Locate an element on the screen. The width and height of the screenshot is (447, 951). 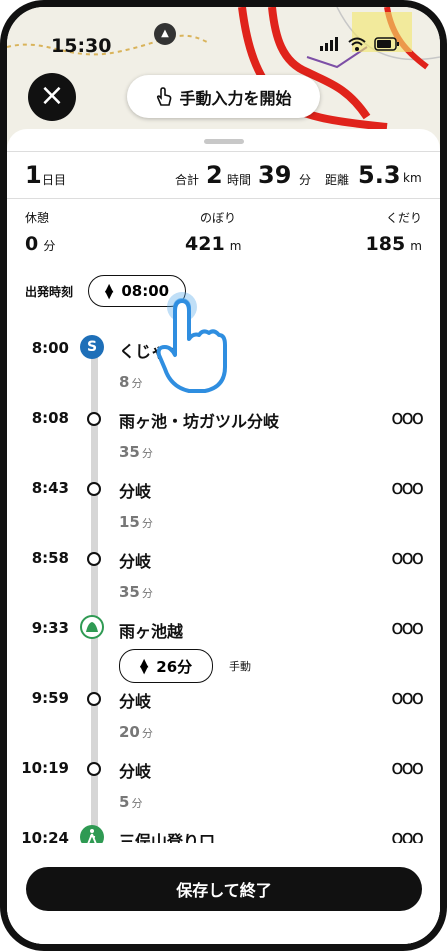
point-row: 10:19 分岐 ooo is located at coordinates (223, 769).